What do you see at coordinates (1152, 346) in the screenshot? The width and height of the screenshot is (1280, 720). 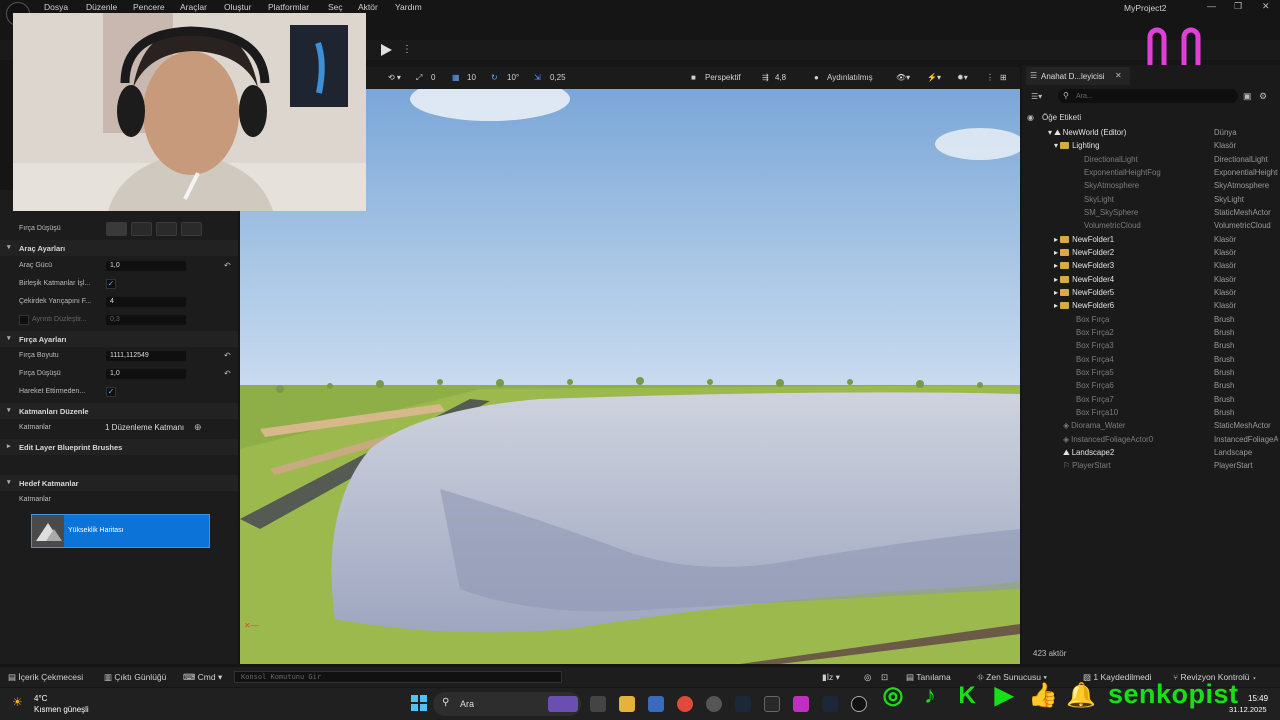 I see `outliner-row: Box Fırça3 Brush` at bounding box center [1152, 346].